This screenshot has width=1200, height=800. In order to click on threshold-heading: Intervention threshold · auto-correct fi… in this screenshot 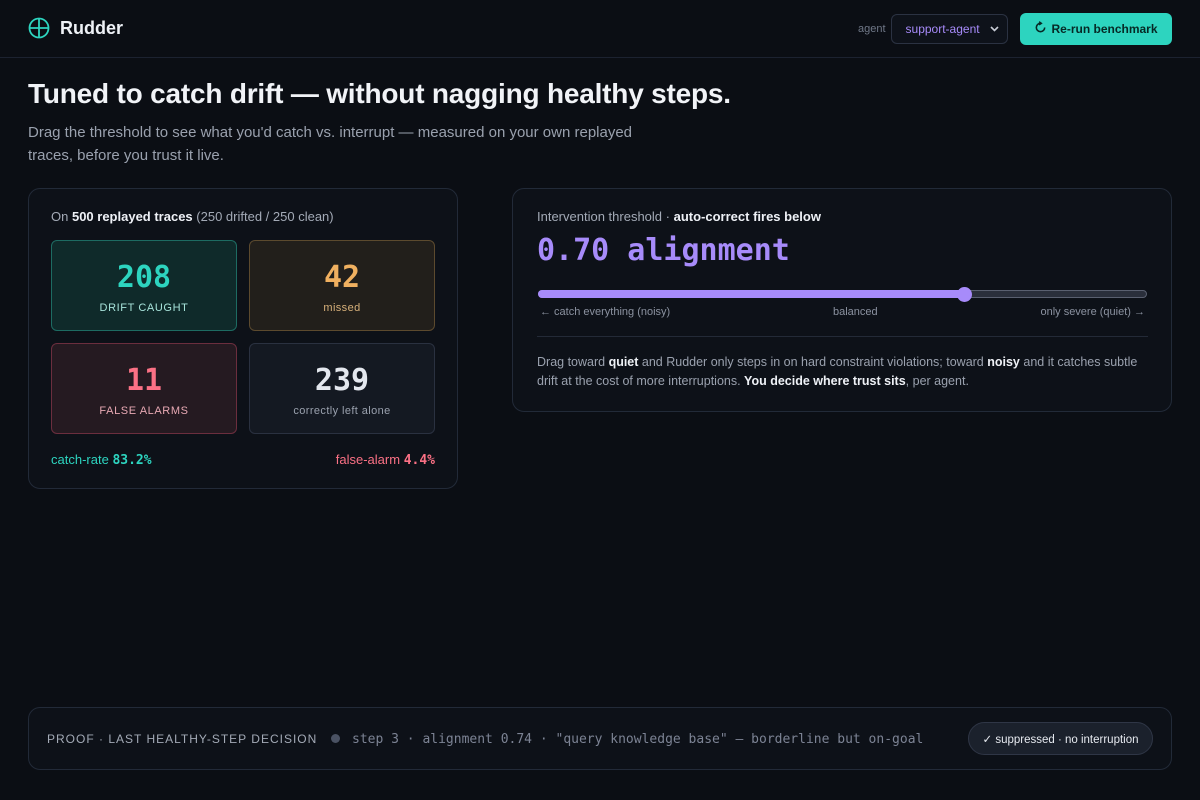, I will do `click(679, 216)`.